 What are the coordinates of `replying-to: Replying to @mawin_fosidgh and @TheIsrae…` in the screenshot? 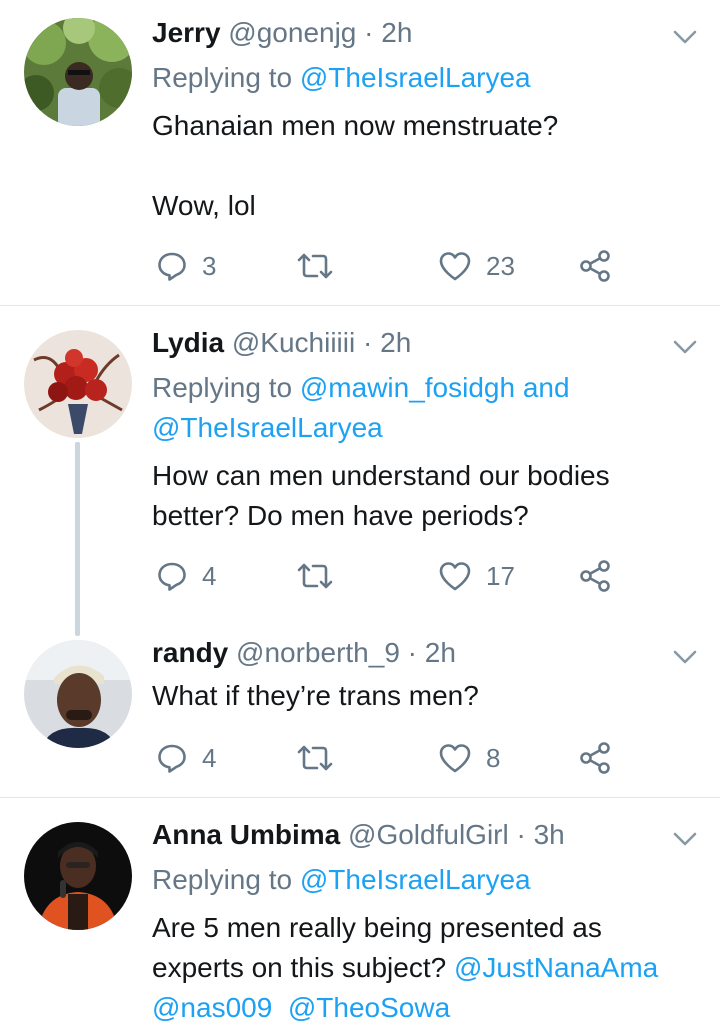 It's located at (361, 408).